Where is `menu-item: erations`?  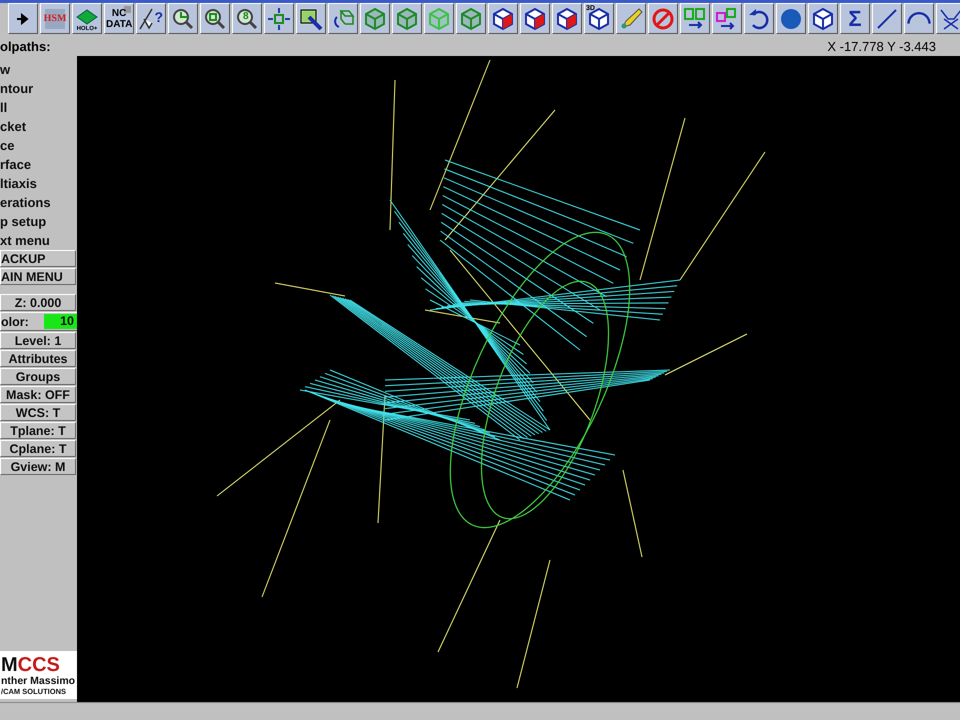
menu-item: erations is located at coordinates (38, 202).